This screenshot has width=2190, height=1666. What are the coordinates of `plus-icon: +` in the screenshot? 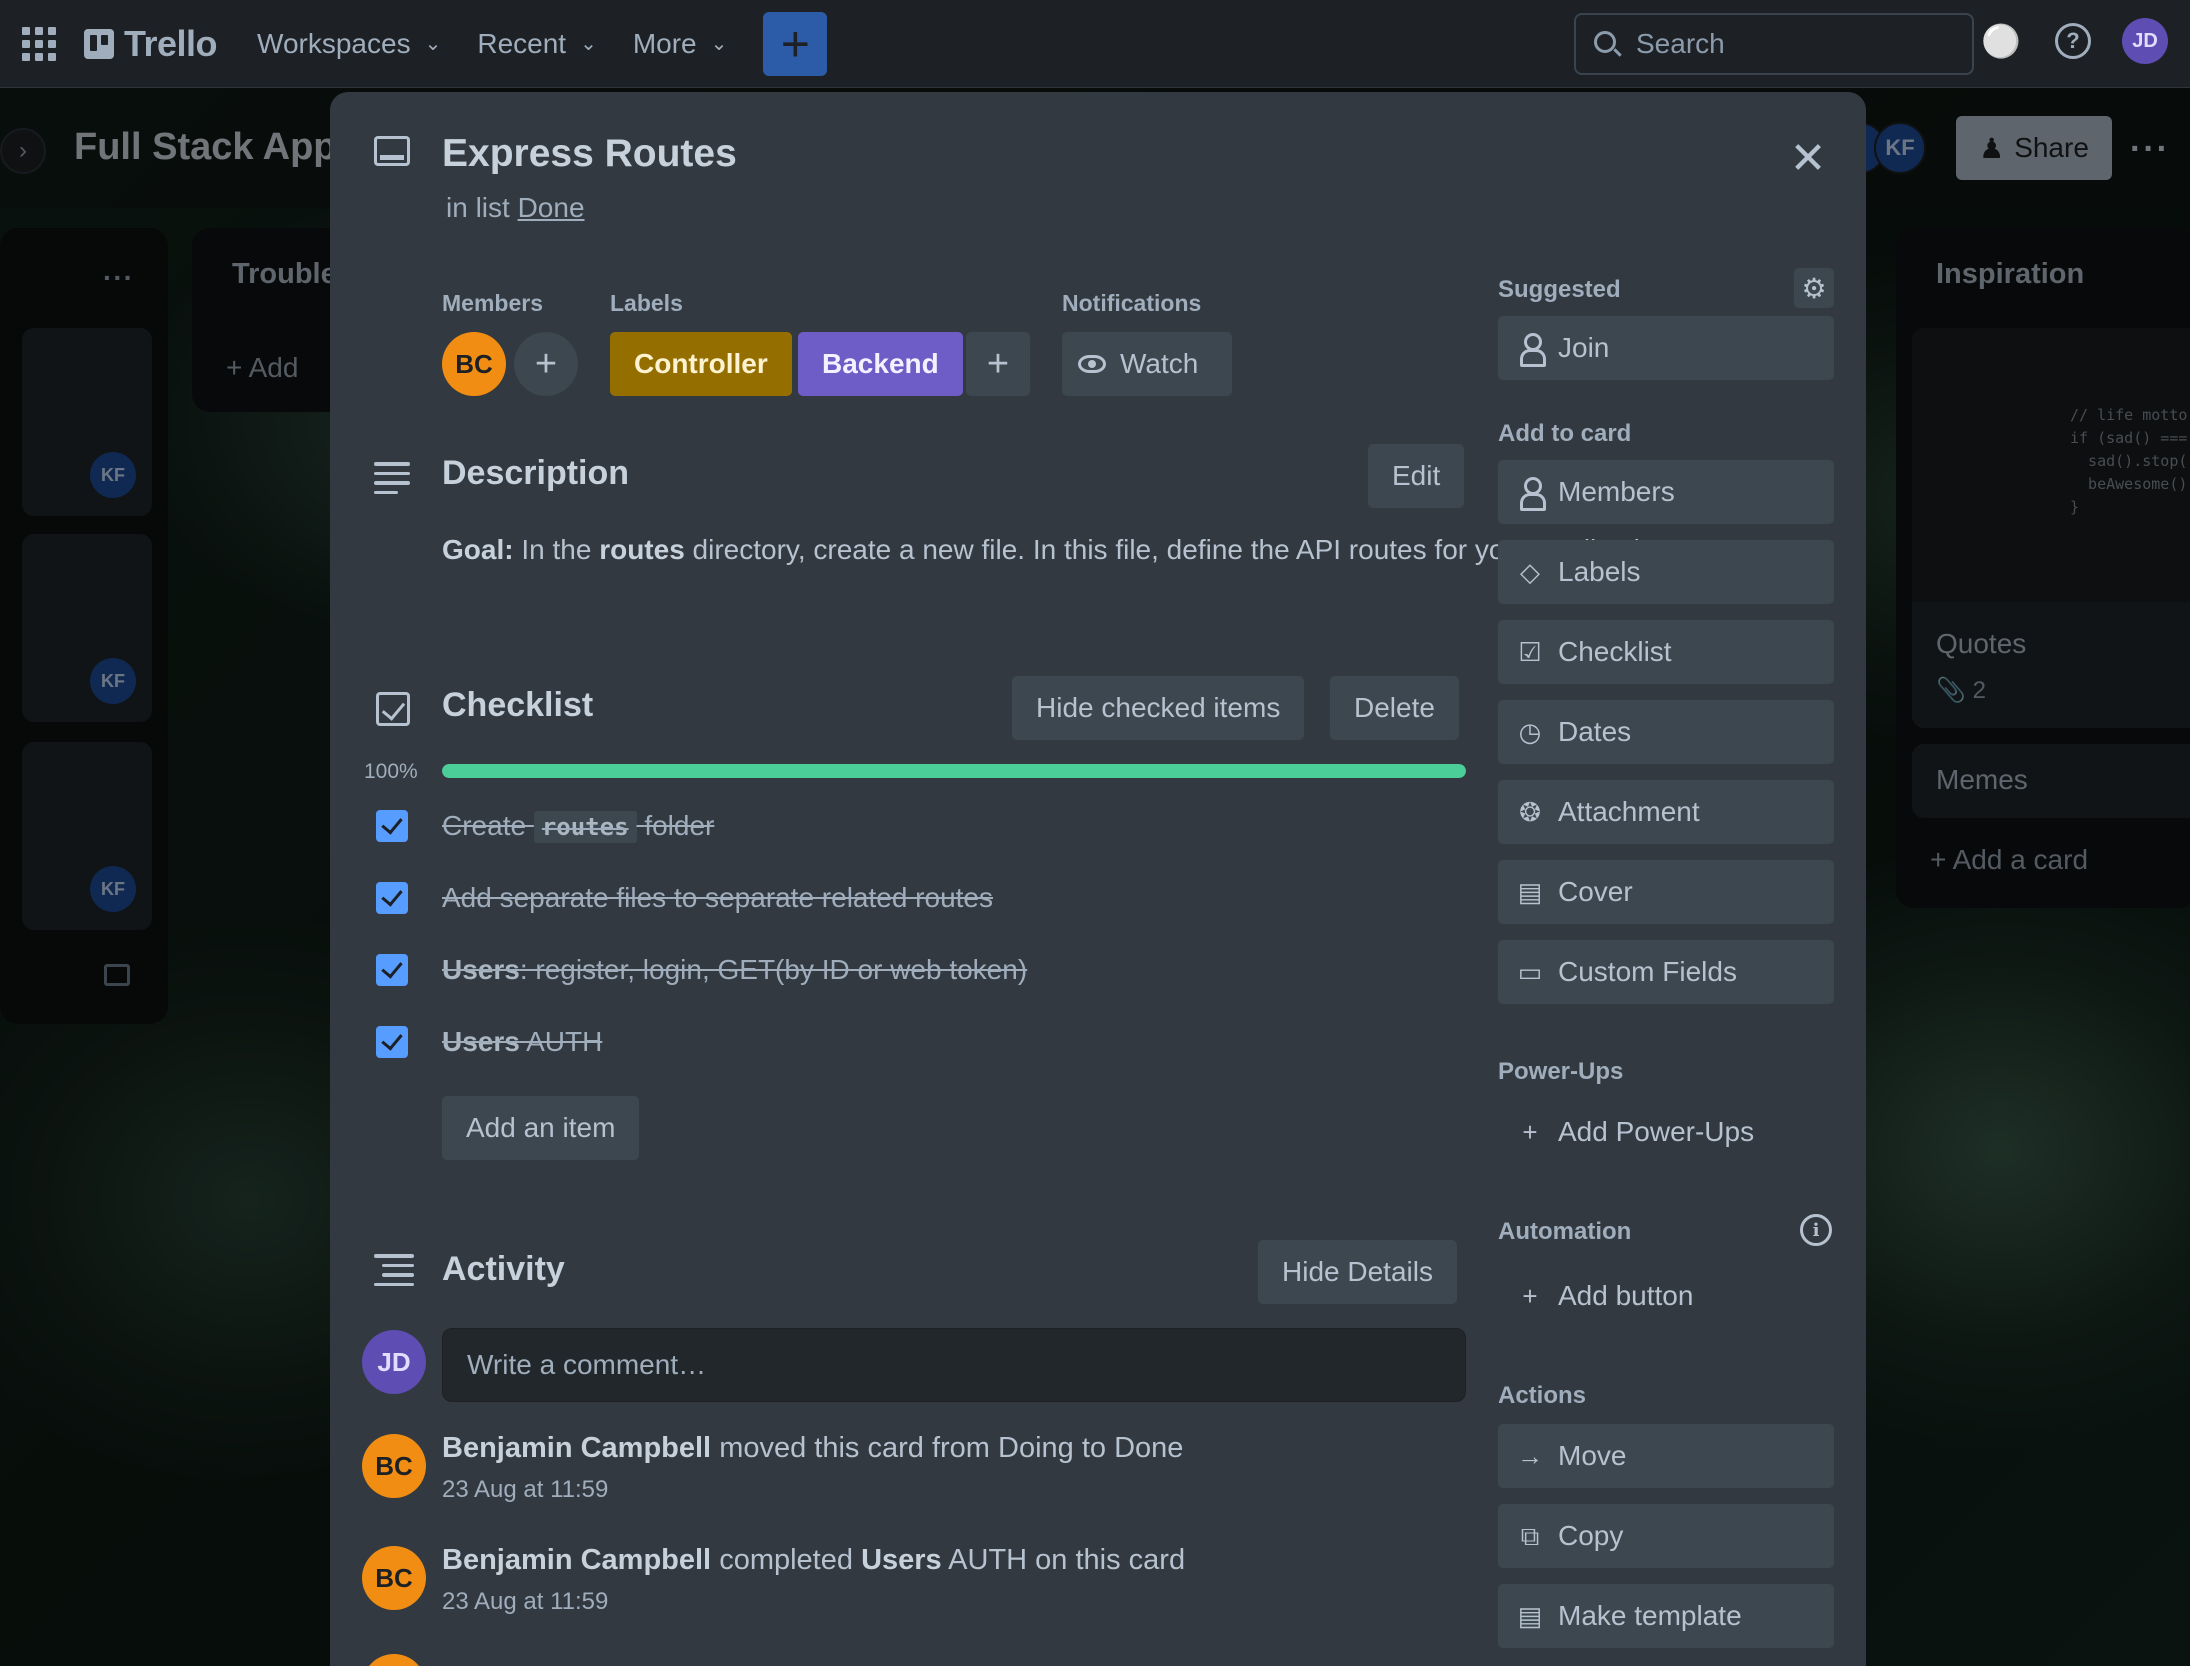 It's located at (998, 363).